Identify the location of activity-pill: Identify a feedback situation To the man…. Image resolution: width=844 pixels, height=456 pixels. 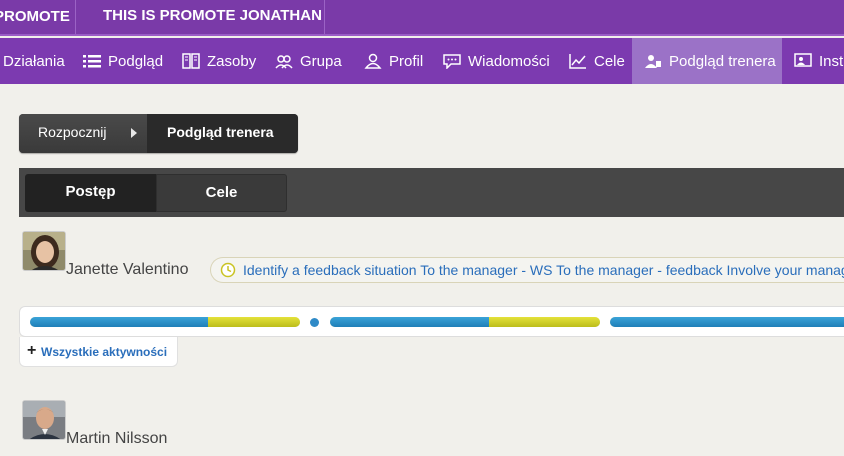
(527, 270).